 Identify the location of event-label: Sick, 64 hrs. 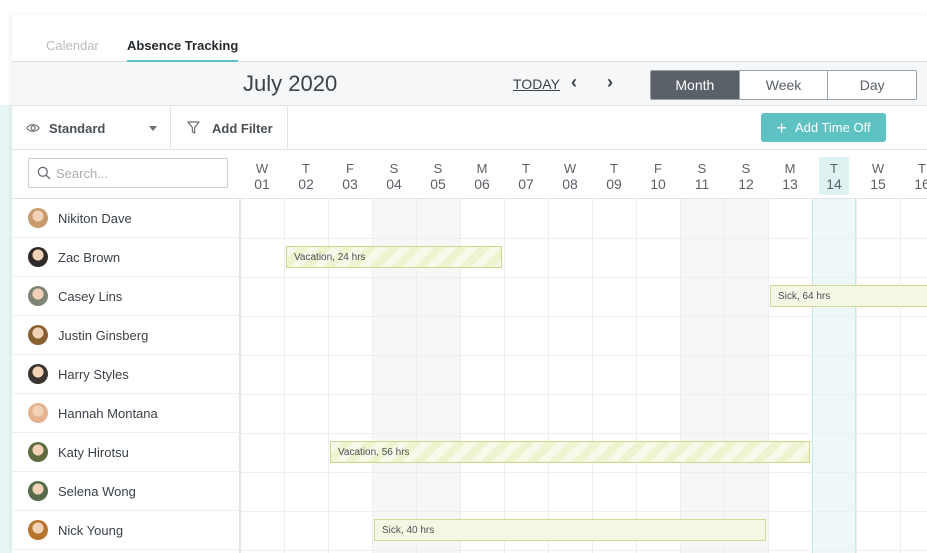
(804, 296).